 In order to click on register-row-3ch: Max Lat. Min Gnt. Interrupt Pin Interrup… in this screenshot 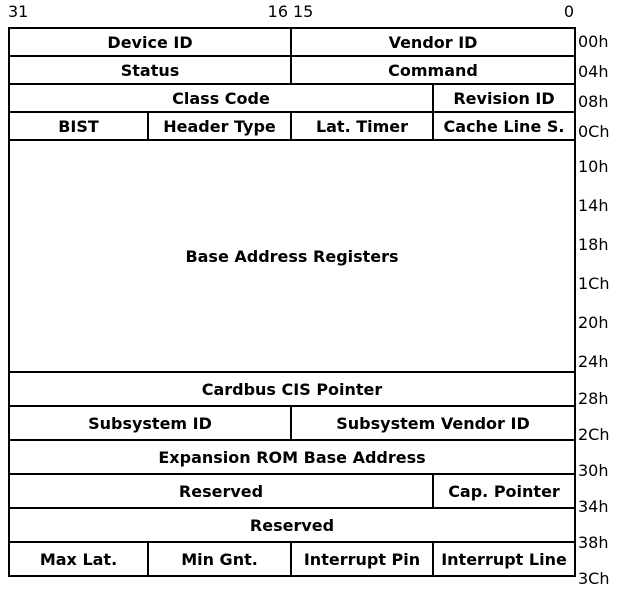, I will do `click(292, 559)`.